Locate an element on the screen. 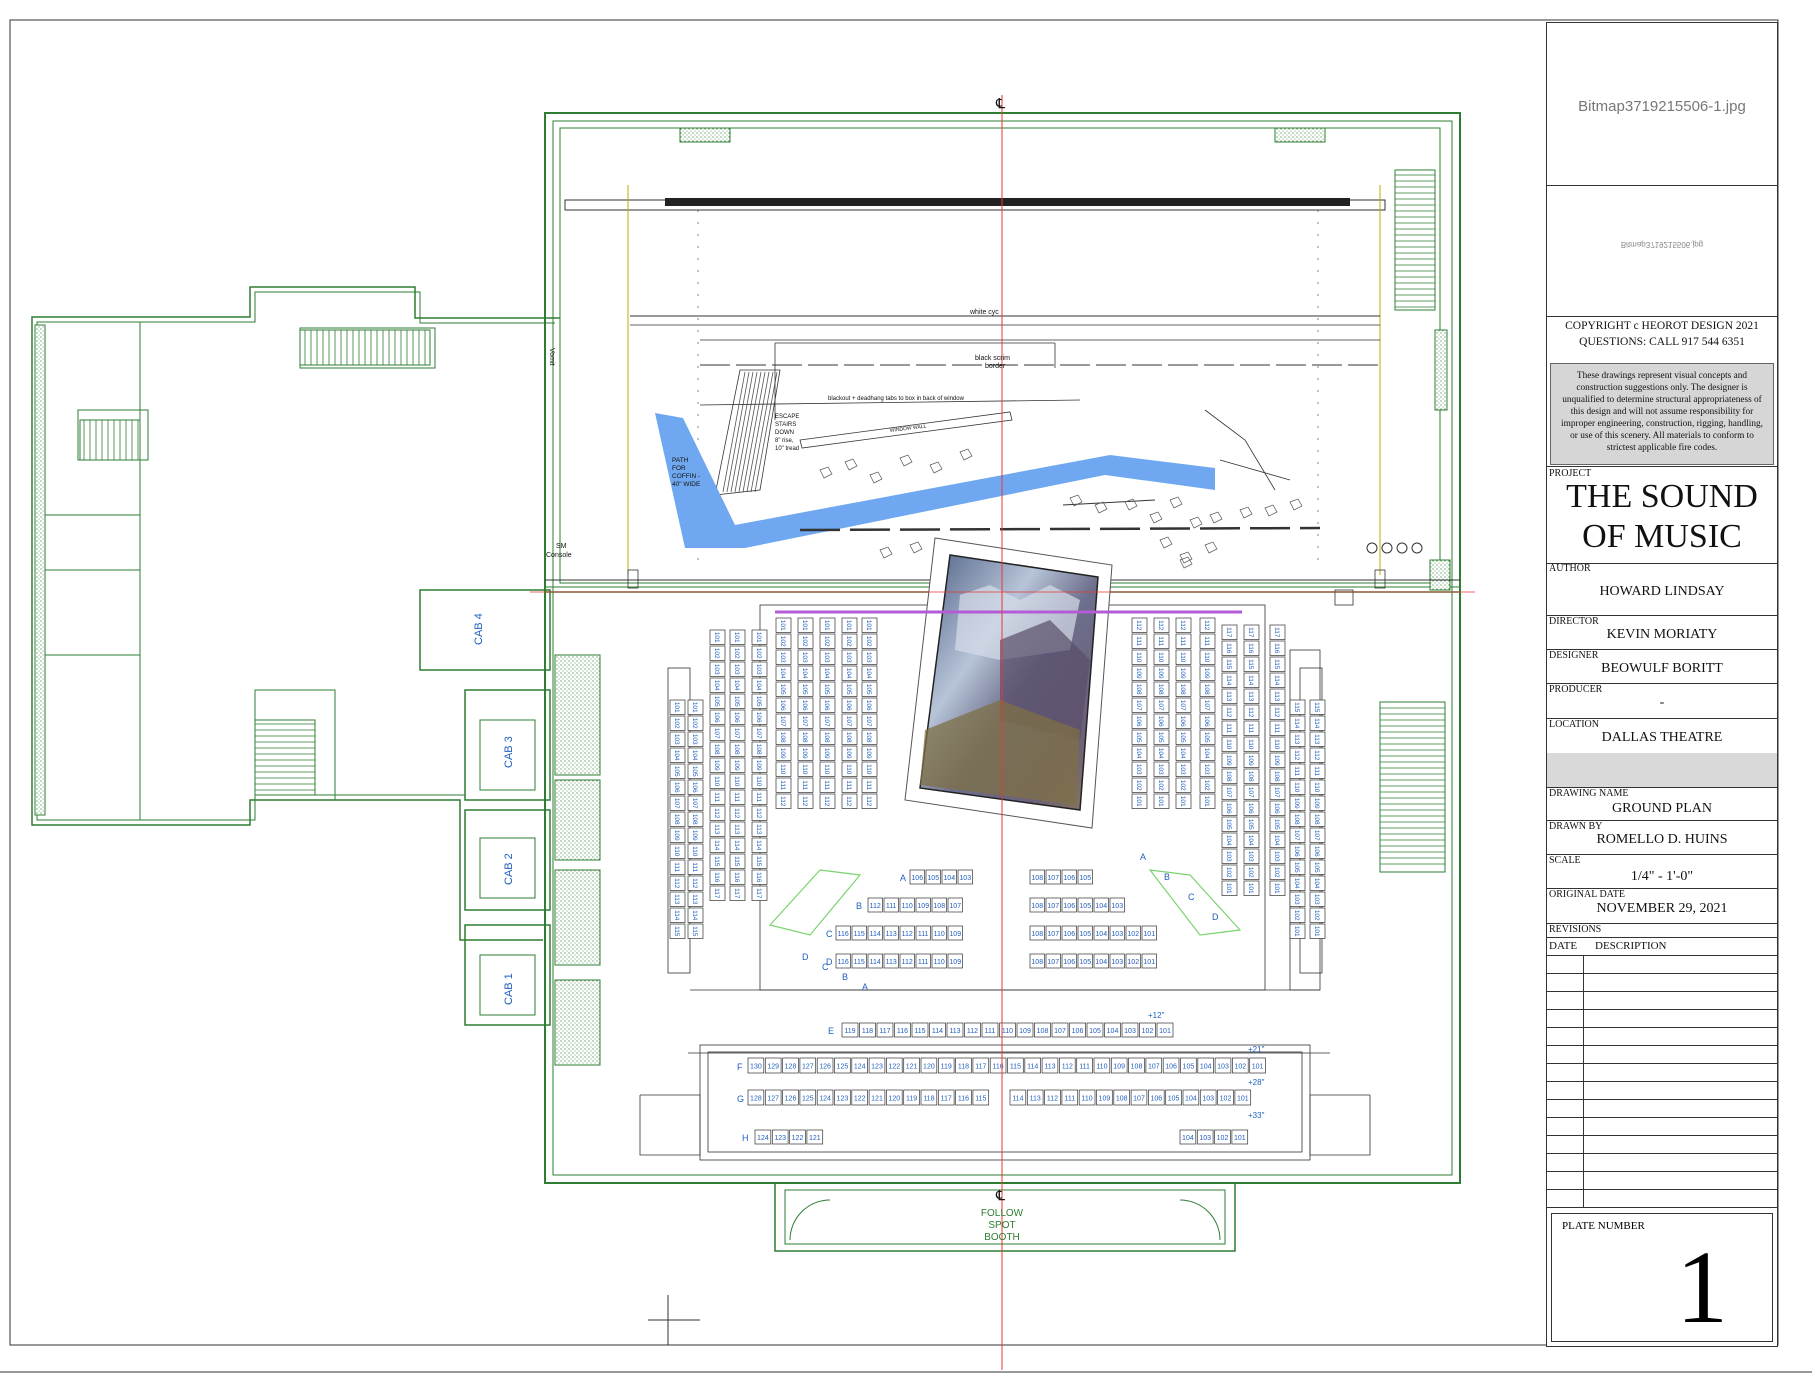 This screenshot has height=1380, width=1812. revision-rows is located at coordinates (1662, 1082).